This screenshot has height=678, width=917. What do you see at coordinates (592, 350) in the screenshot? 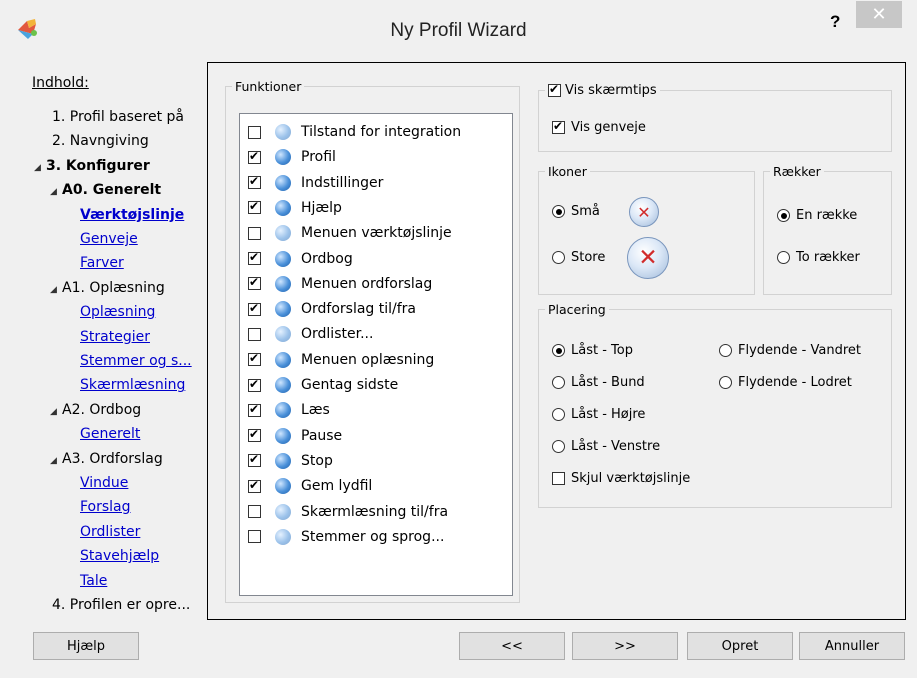
I see `placement-locked-top-option: Låst - Top` at bounding box center [592, 350].